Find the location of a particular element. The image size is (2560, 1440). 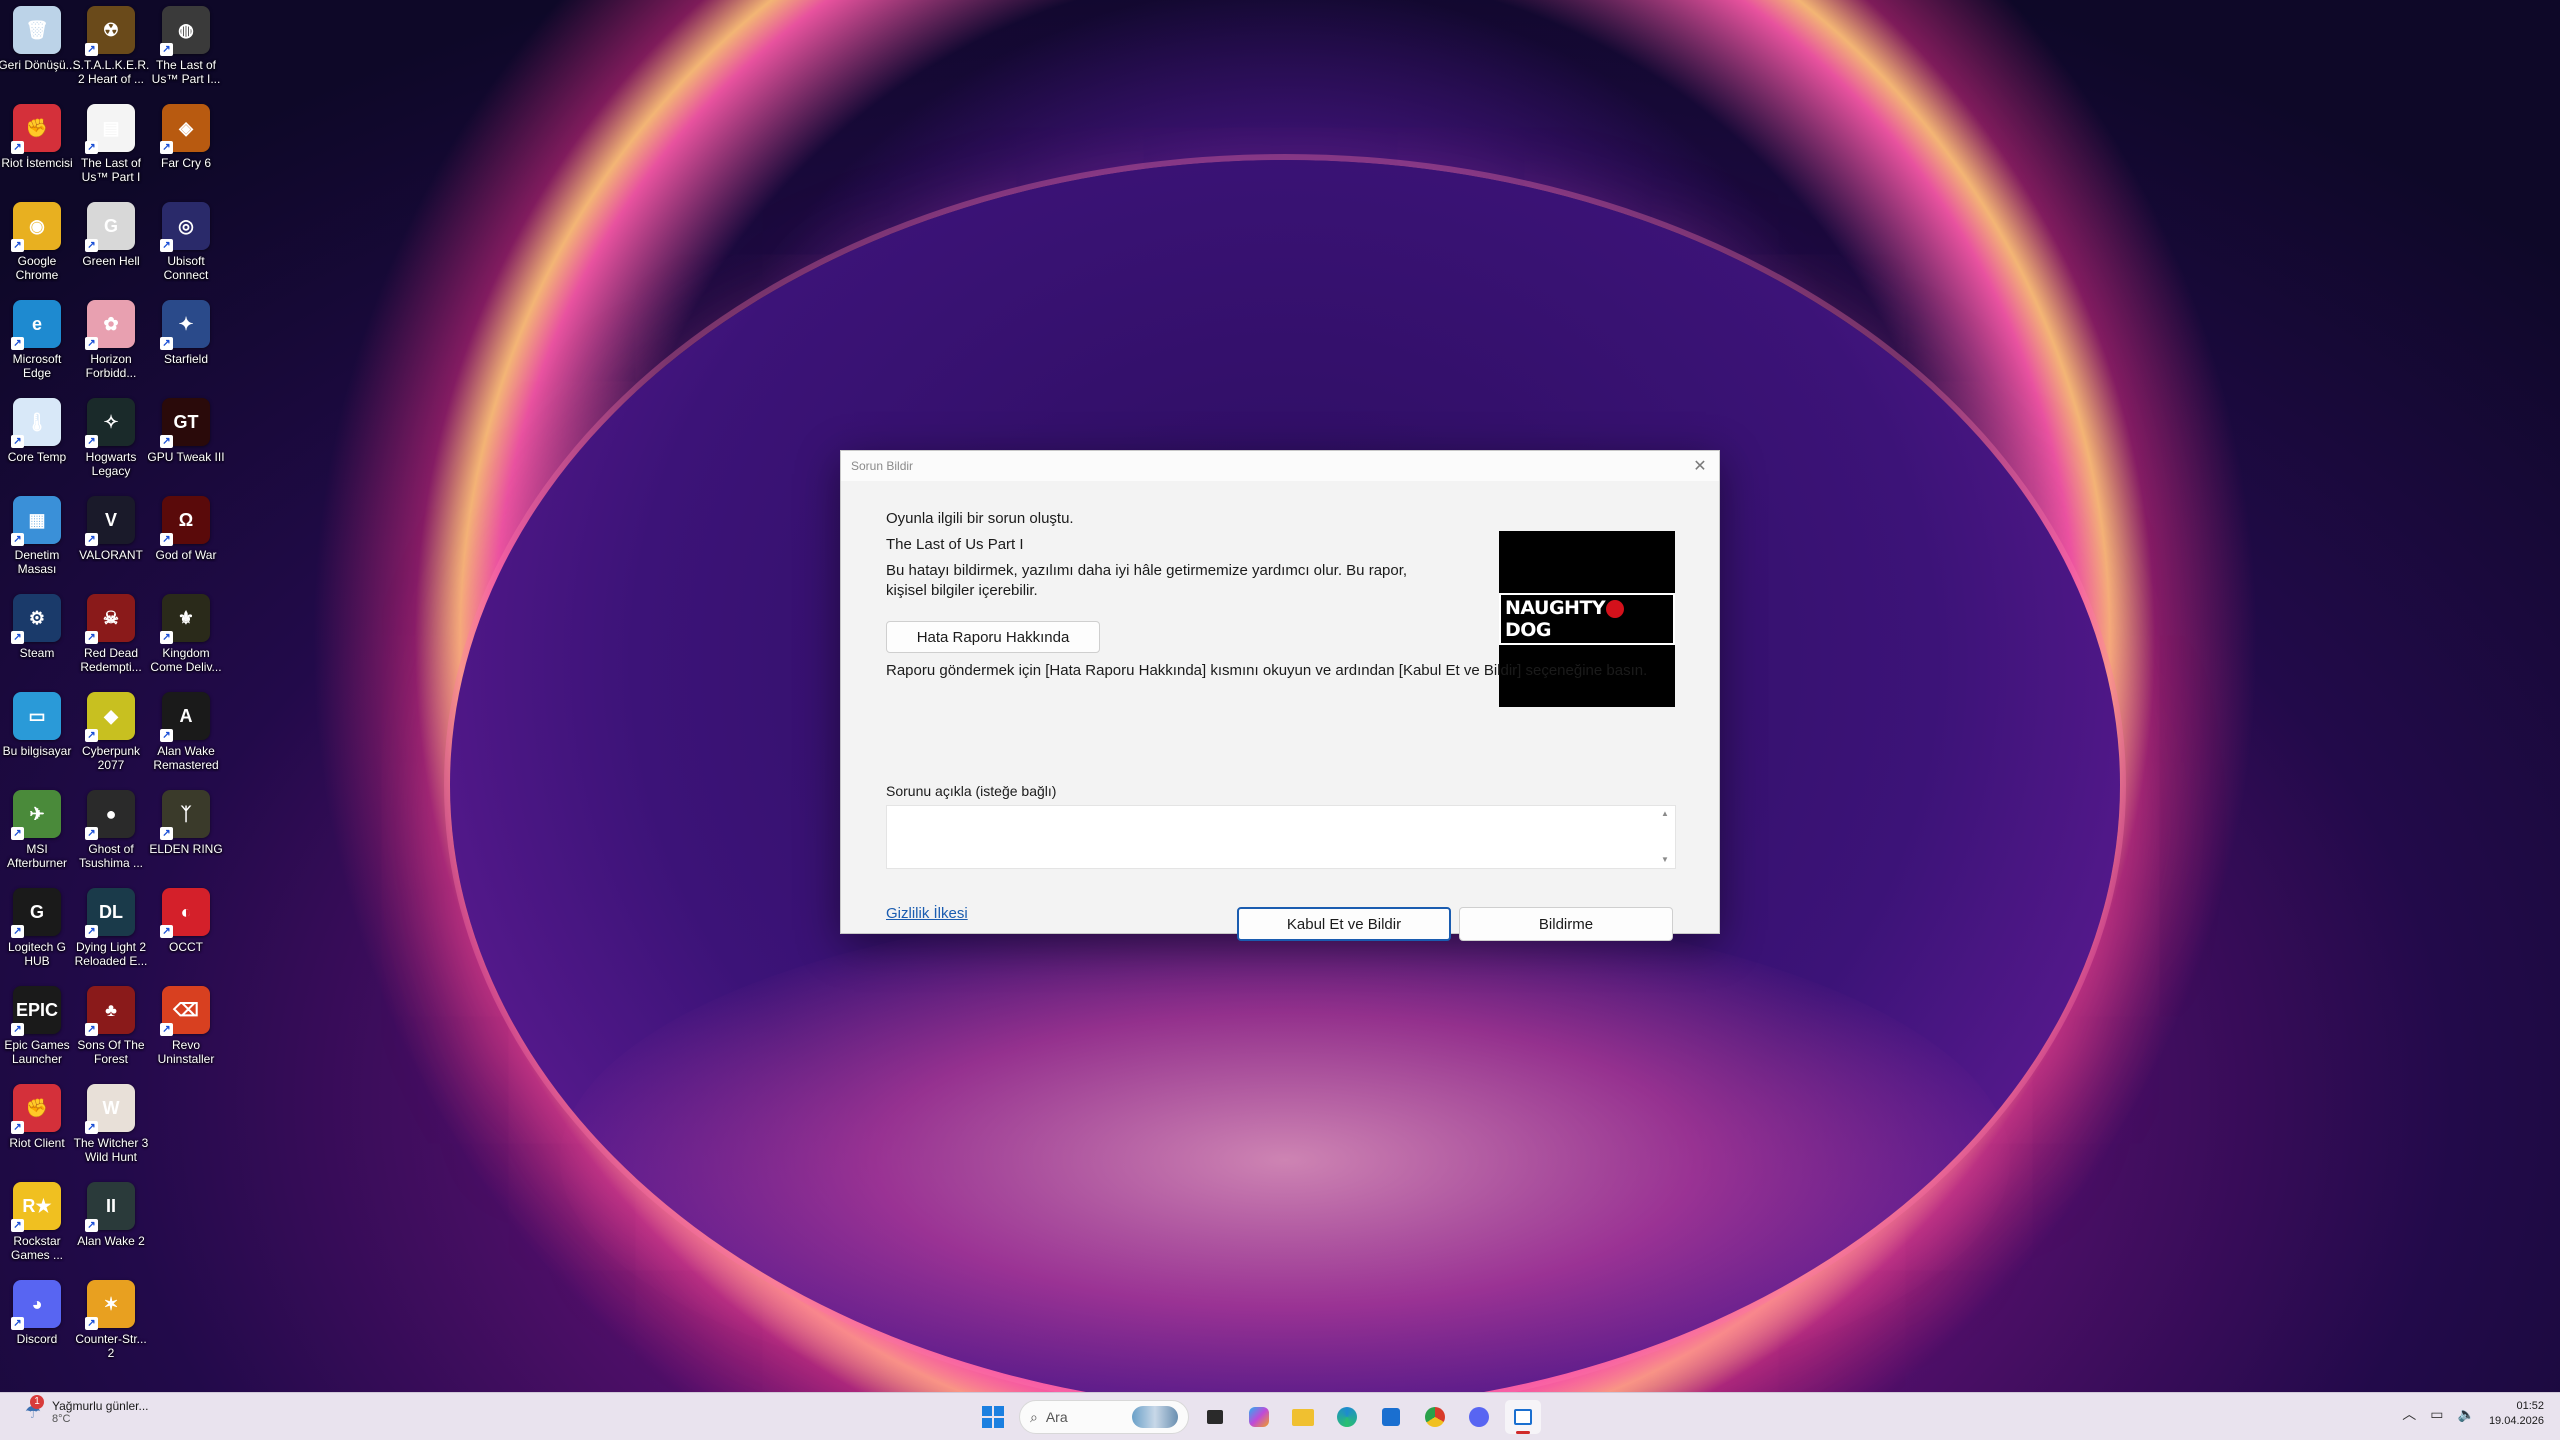

desktop-icon: Ω ↗ God of War is located at coordinates (186, 538).